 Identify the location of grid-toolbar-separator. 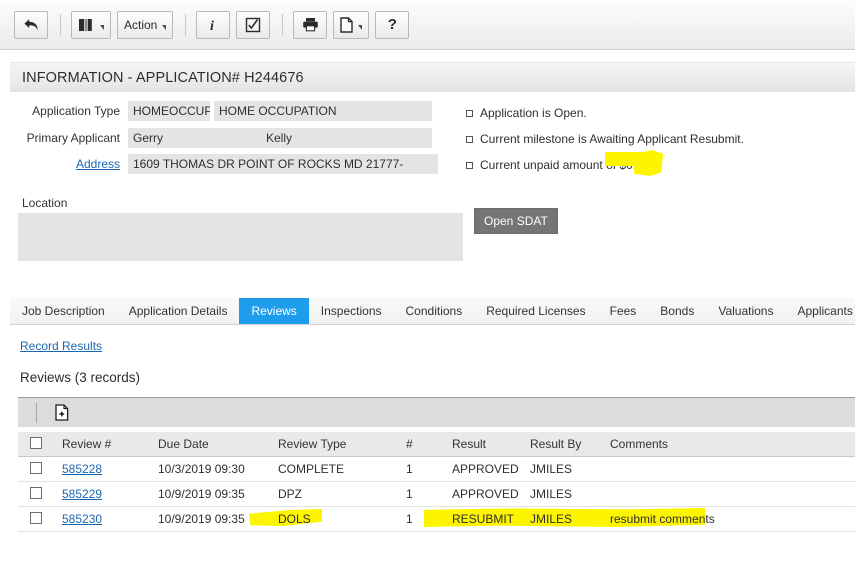
(36, 412).